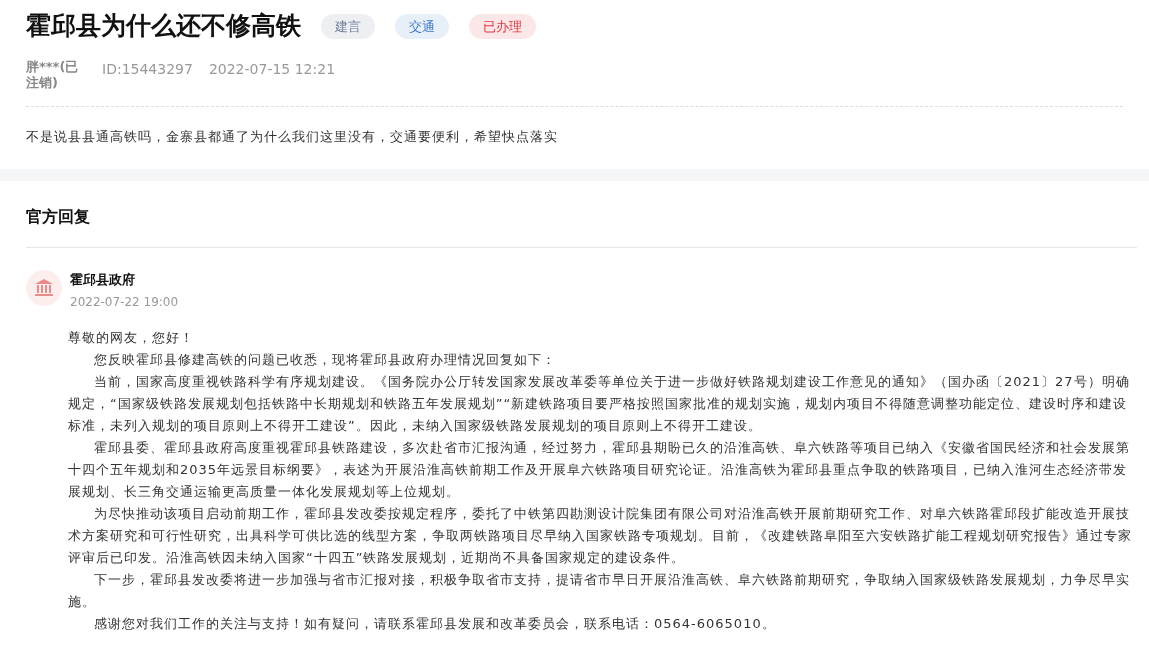 The height and width of the screenshot is (649, 1149). I want to click on tag: 建言, so click(348, 26).